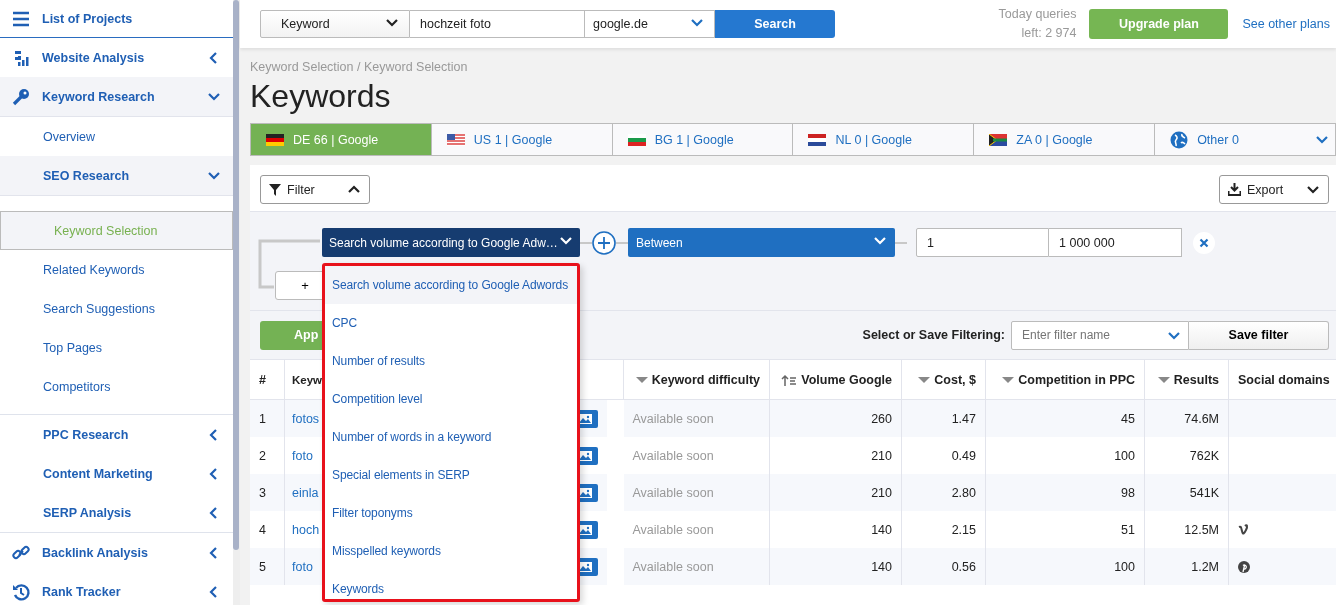  Describe the element at coordinates (451, 551) in the screenshot. I see `dropdown-option: Misspelled keywords` at that location.